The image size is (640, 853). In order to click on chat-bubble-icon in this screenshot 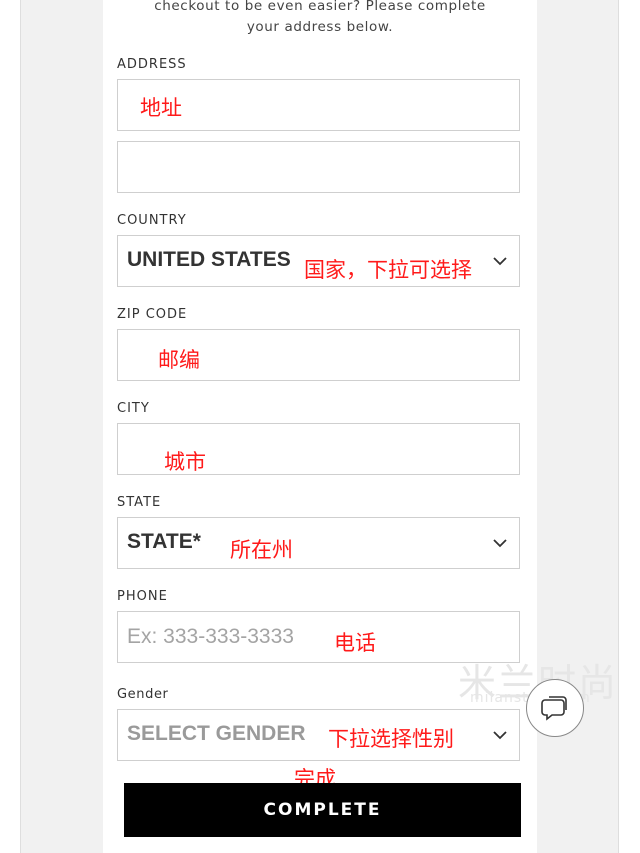, I will do `click(554, 708)`.